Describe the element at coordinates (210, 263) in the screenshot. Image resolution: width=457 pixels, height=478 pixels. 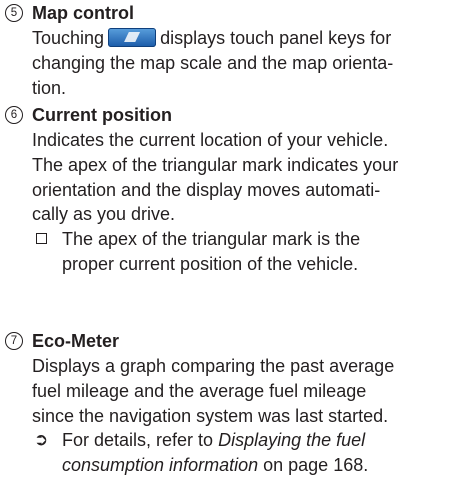
I see `note-line: proper current position of the vehicle.` at that location.